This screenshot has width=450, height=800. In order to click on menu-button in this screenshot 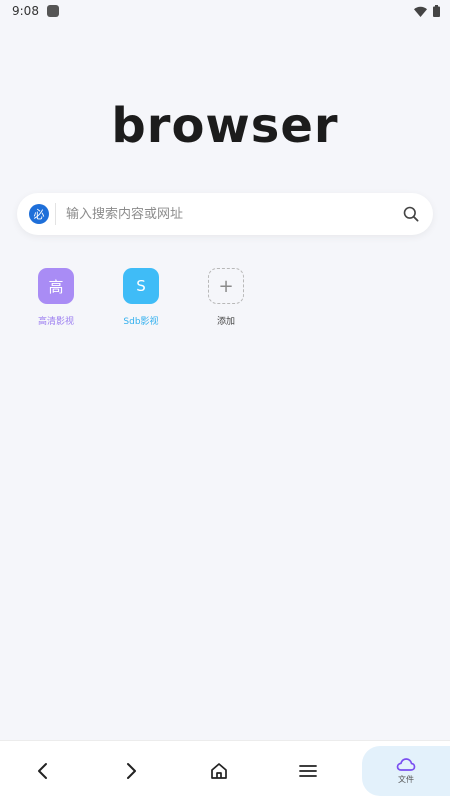, I will do `click(308, 770)`.